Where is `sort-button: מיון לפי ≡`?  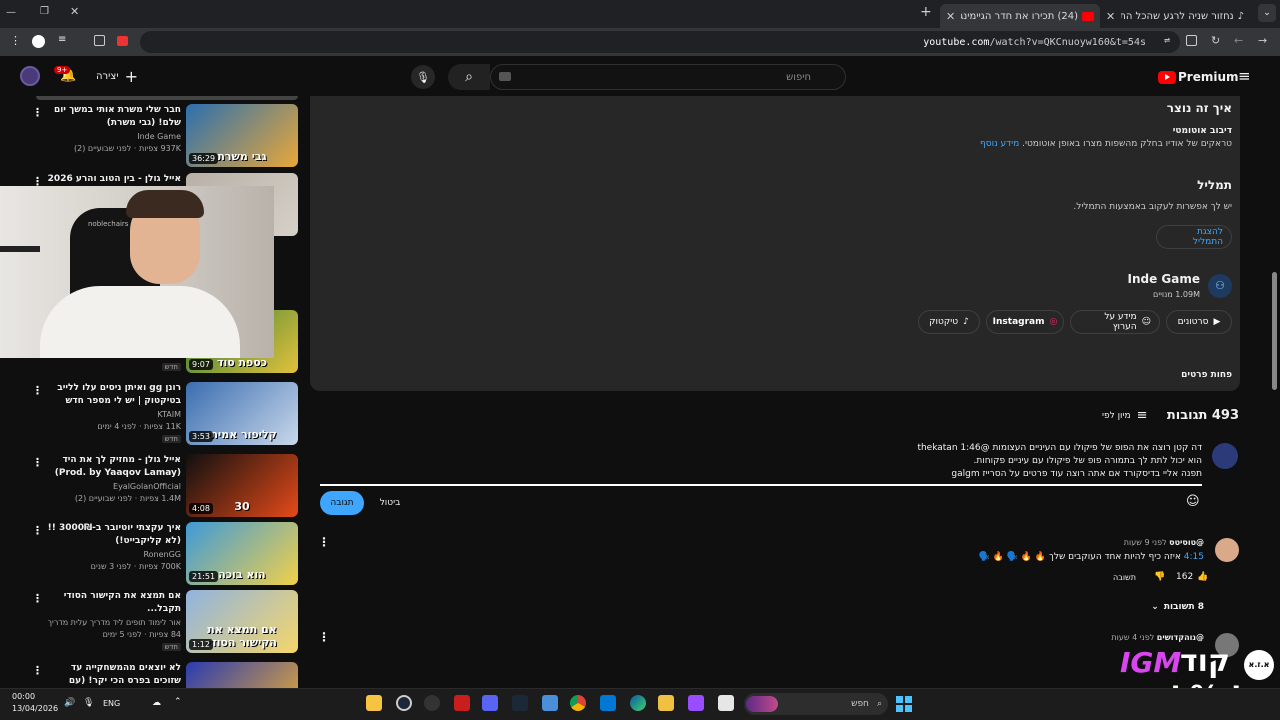
sort-button: מיון לפי ≡ is located at coordinates (1125, 415).